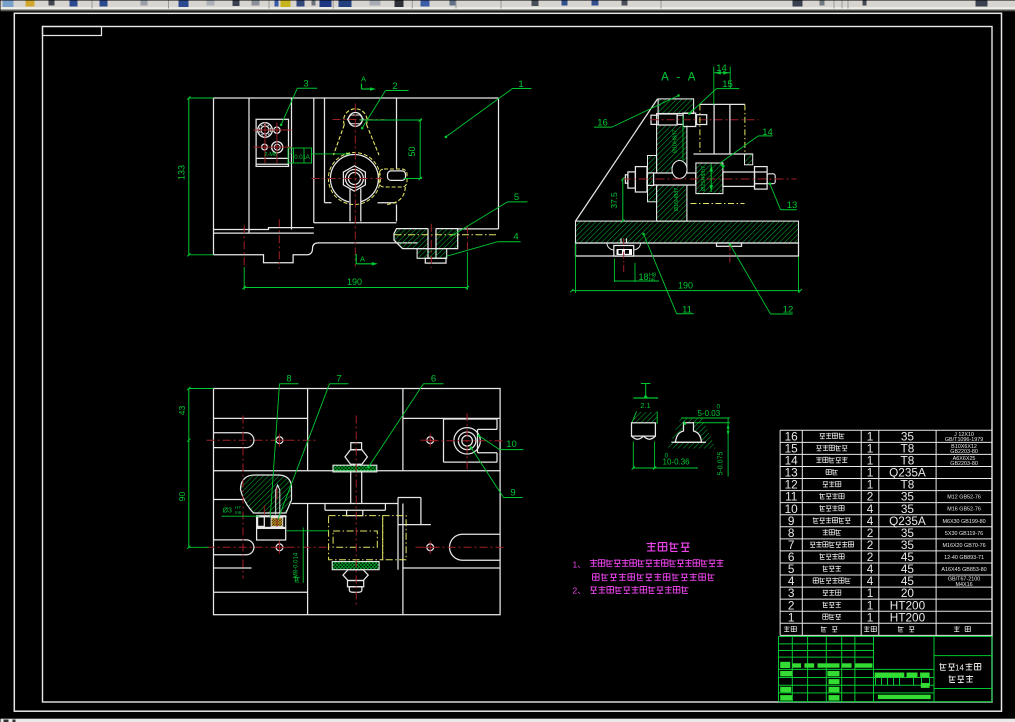  What do you see at coordinates (704, 178) in the screenshot?
I see `svg-text: Ø25H8/h7` at bounding box center [704, 178].